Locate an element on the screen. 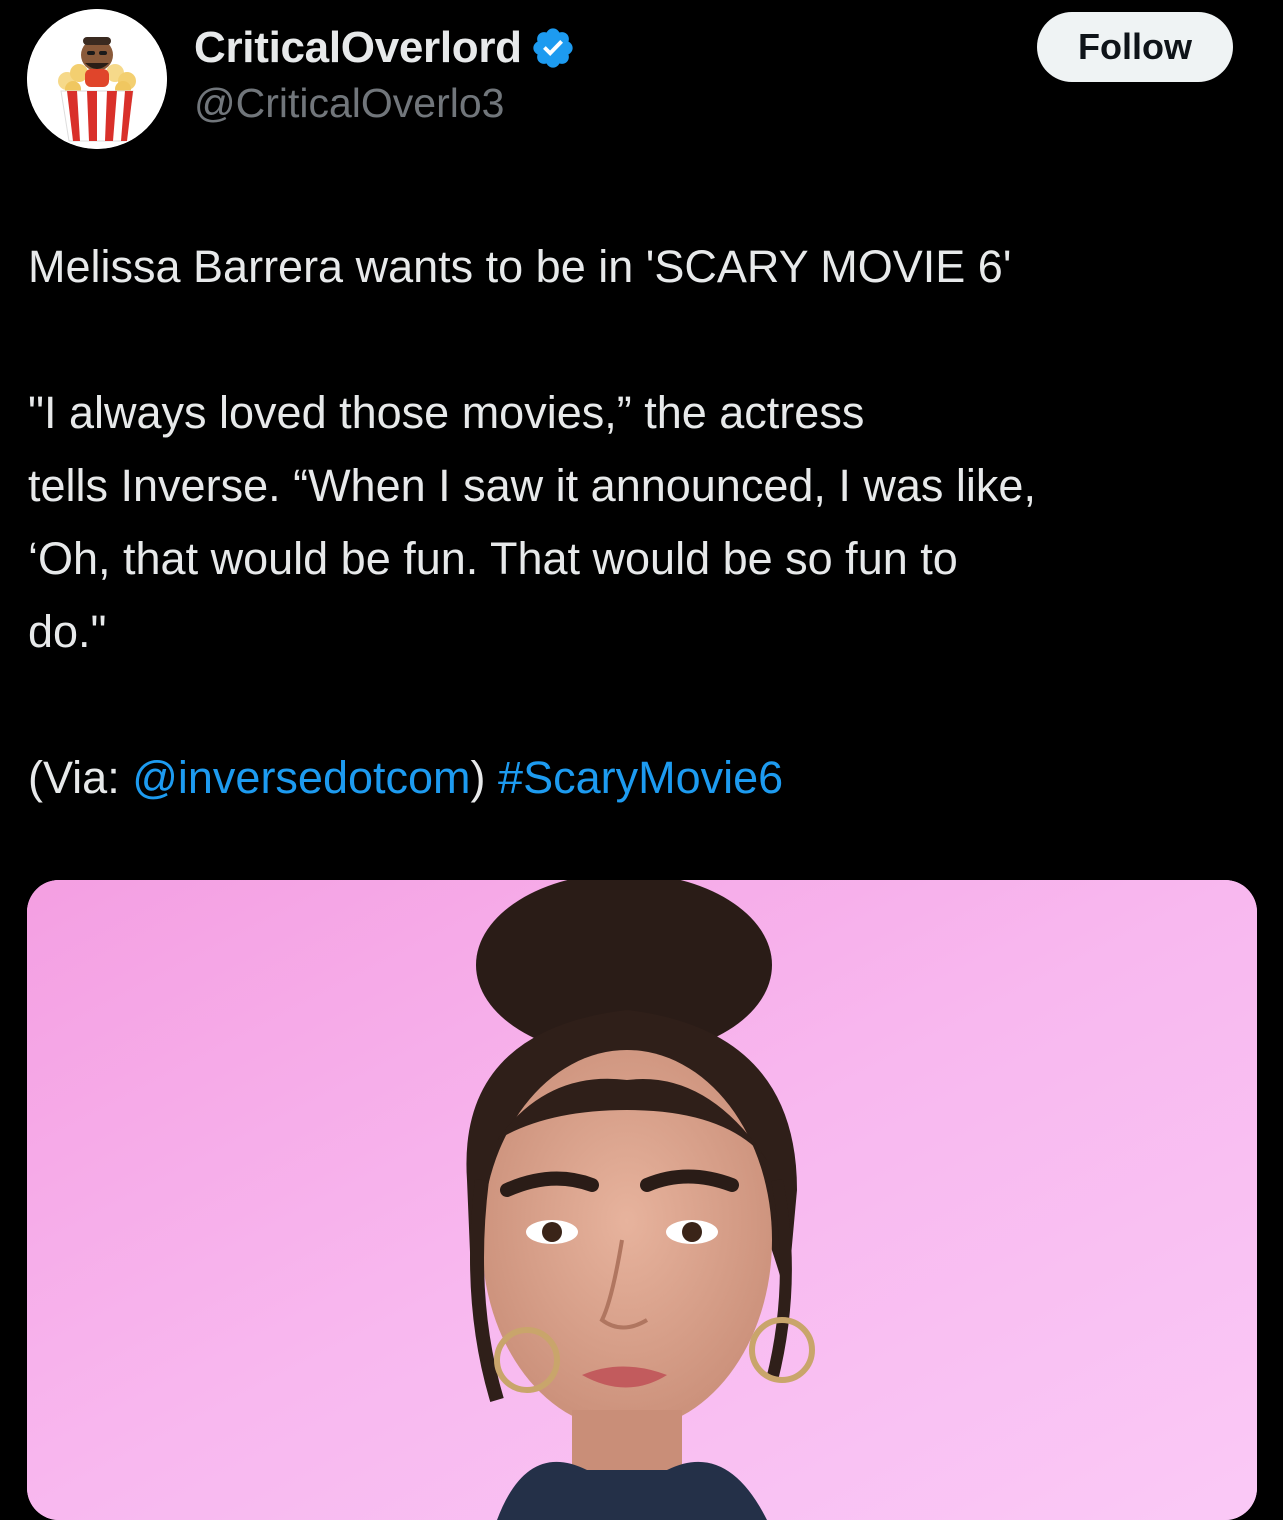  tweet-via-line: (Via: @inversedotcom) #ScaryMovie6 is located at coordinates (643, 777).